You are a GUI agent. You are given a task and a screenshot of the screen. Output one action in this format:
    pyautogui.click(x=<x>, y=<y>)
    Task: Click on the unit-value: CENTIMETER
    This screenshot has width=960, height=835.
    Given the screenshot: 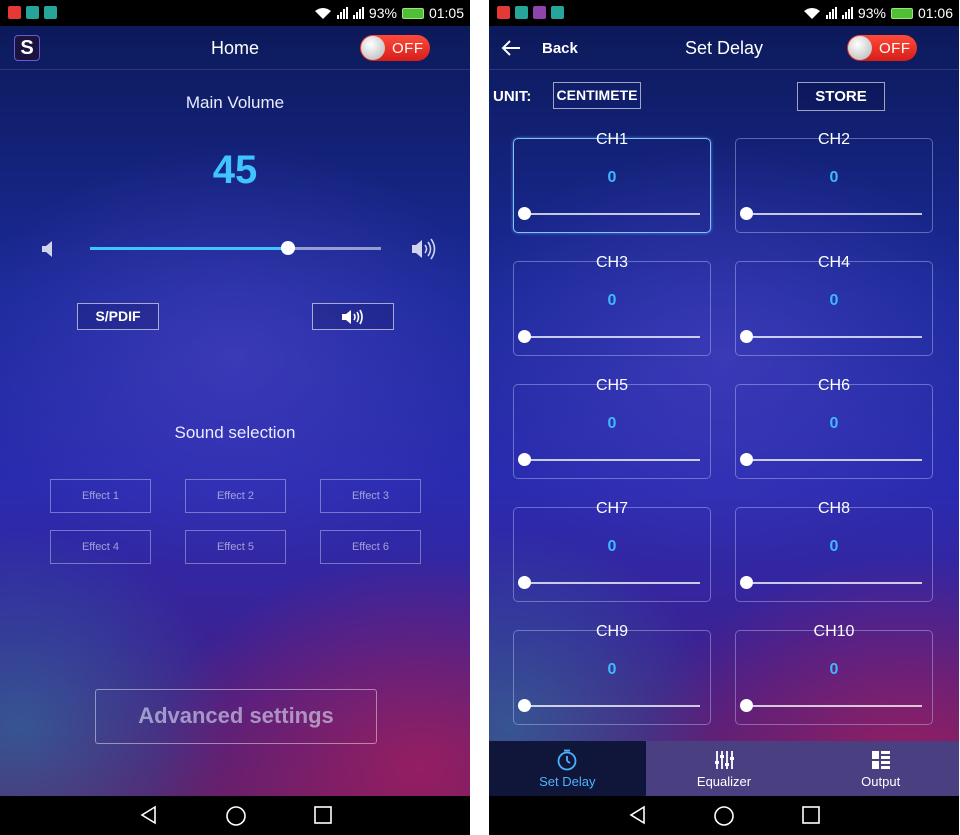 What is the action you would take?
    pyautogui.click(x=597, y=95)
    